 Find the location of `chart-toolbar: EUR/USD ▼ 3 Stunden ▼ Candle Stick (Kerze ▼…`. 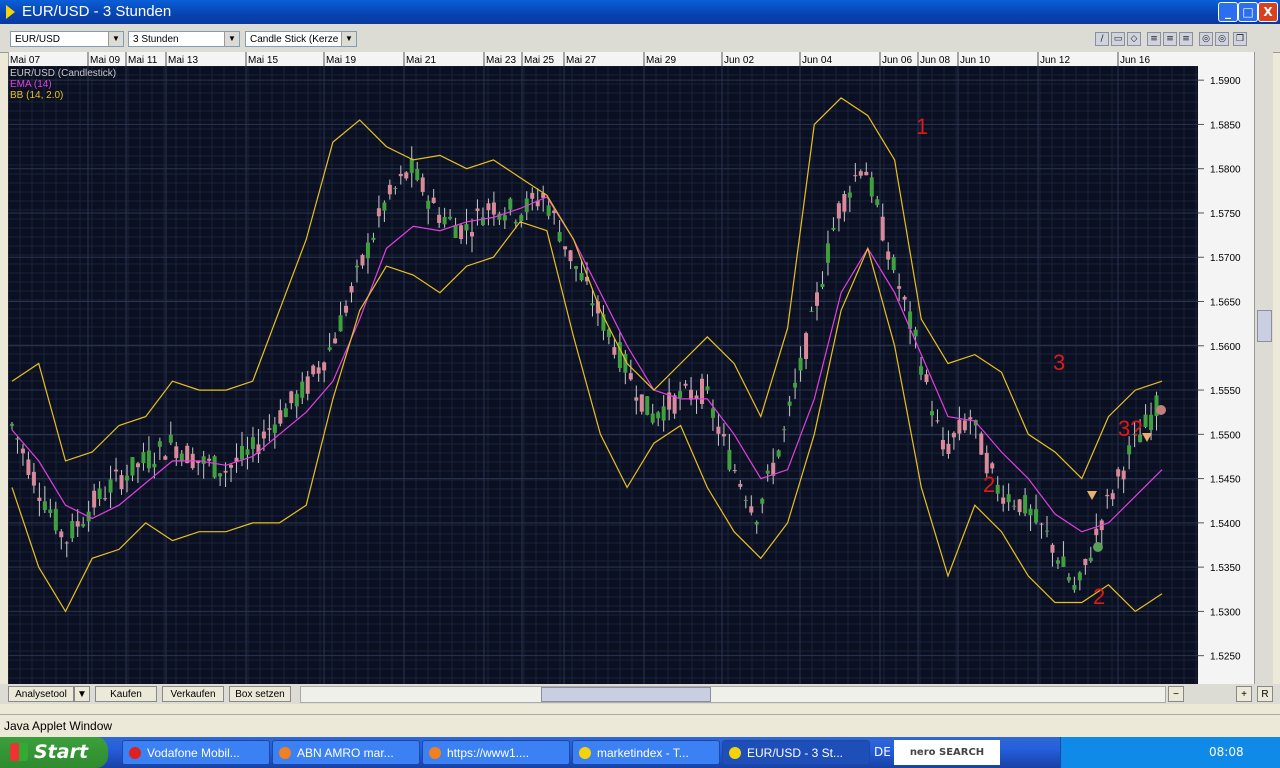

chart-toolbar: EUR/USD ▼ 3 Stunden ▼ Candle Stick (Kerze ▼… is located at coordinates (640, 38).